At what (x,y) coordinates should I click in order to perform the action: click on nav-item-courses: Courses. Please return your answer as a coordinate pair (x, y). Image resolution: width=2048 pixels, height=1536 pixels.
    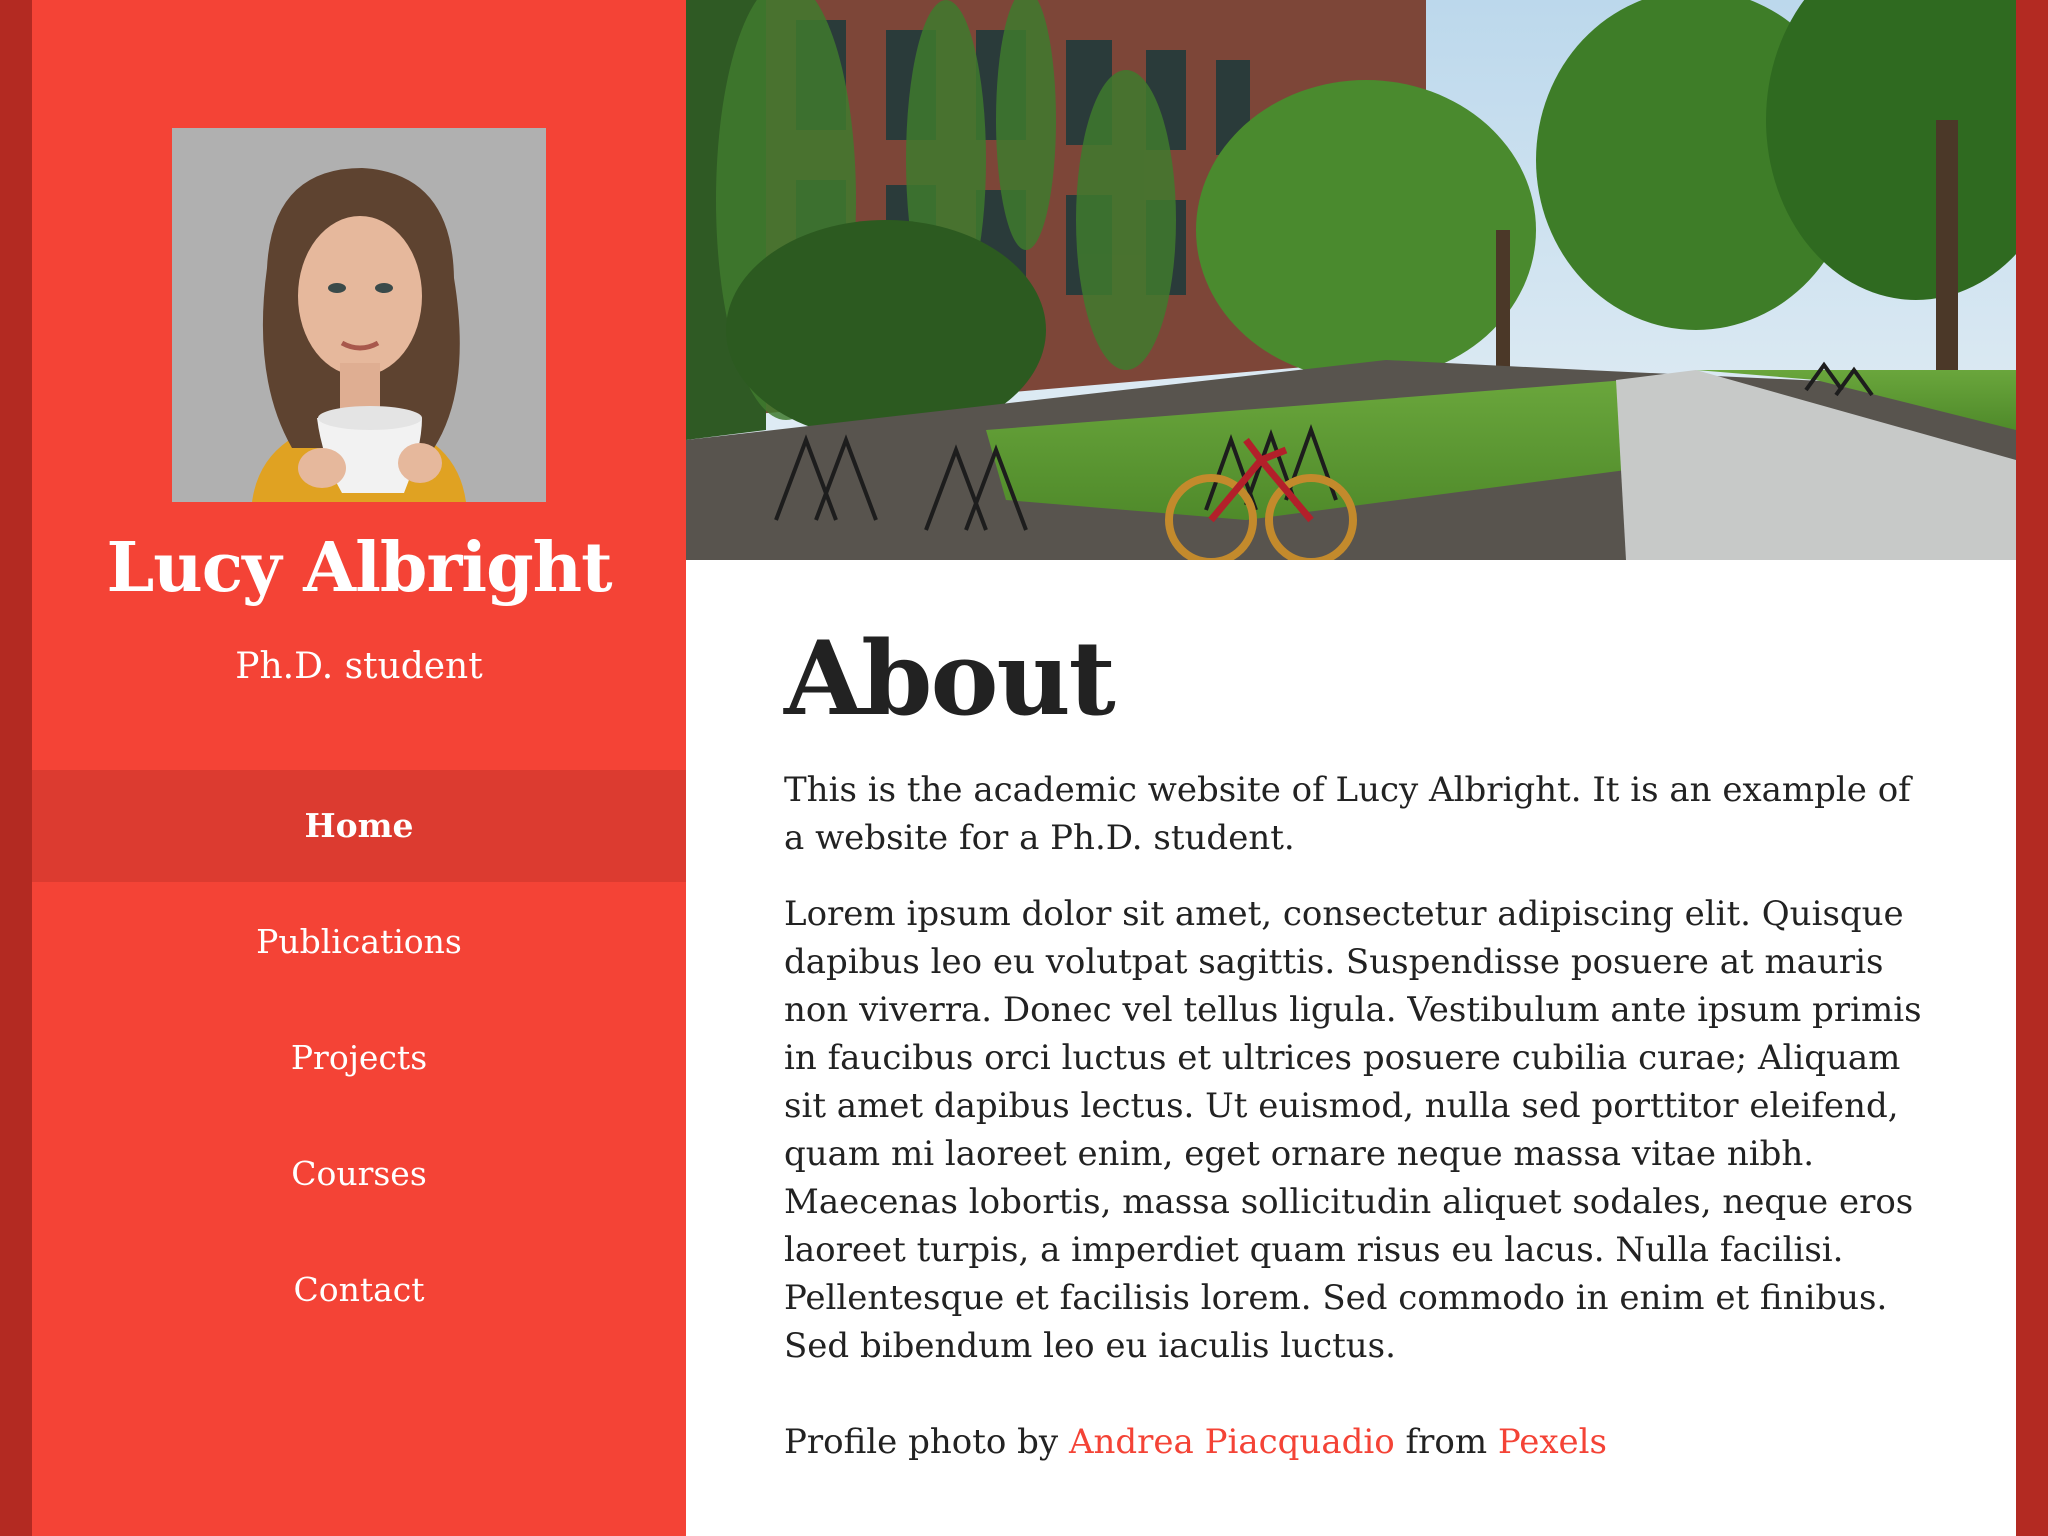
    Looking at the image, I should click on (359, 1174).